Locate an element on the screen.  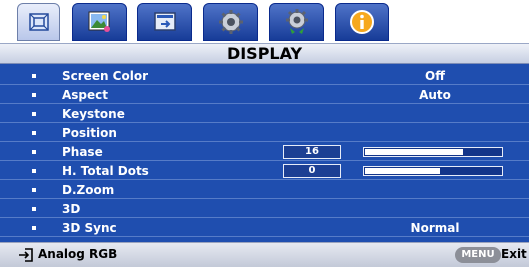
tab-advanced is located at coordinates (296, 22).